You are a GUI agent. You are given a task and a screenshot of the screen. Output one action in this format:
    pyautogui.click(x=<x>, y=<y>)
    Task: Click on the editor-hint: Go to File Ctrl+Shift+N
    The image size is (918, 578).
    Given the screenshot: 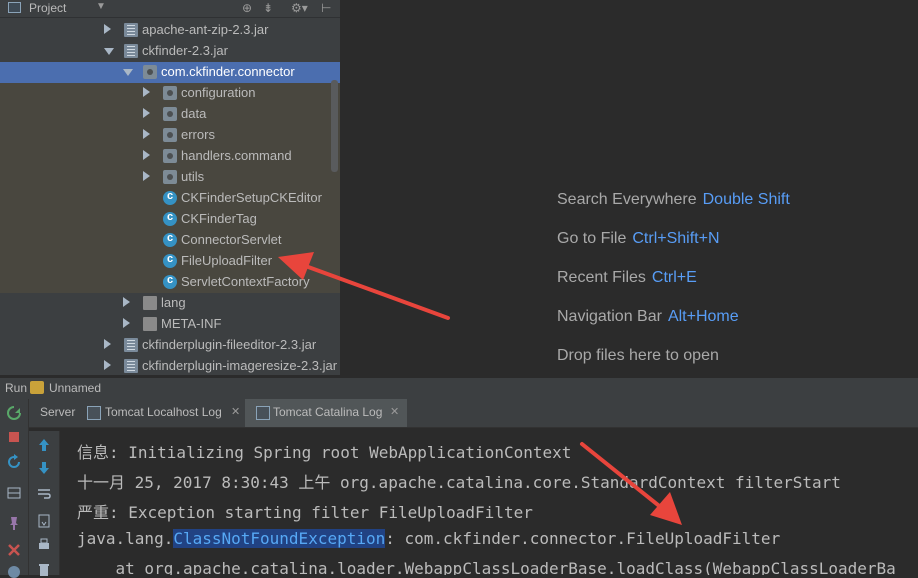 What is the action you would take?
    pyautogui.click(x=638, y=239)
    